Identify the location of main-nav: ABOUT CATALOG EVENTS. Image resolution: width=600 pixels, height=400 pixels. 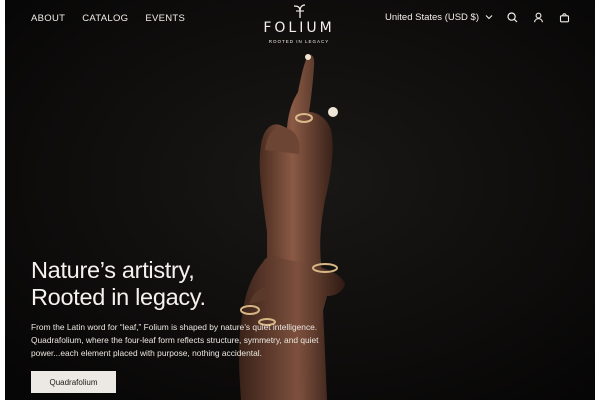
(108, 18).